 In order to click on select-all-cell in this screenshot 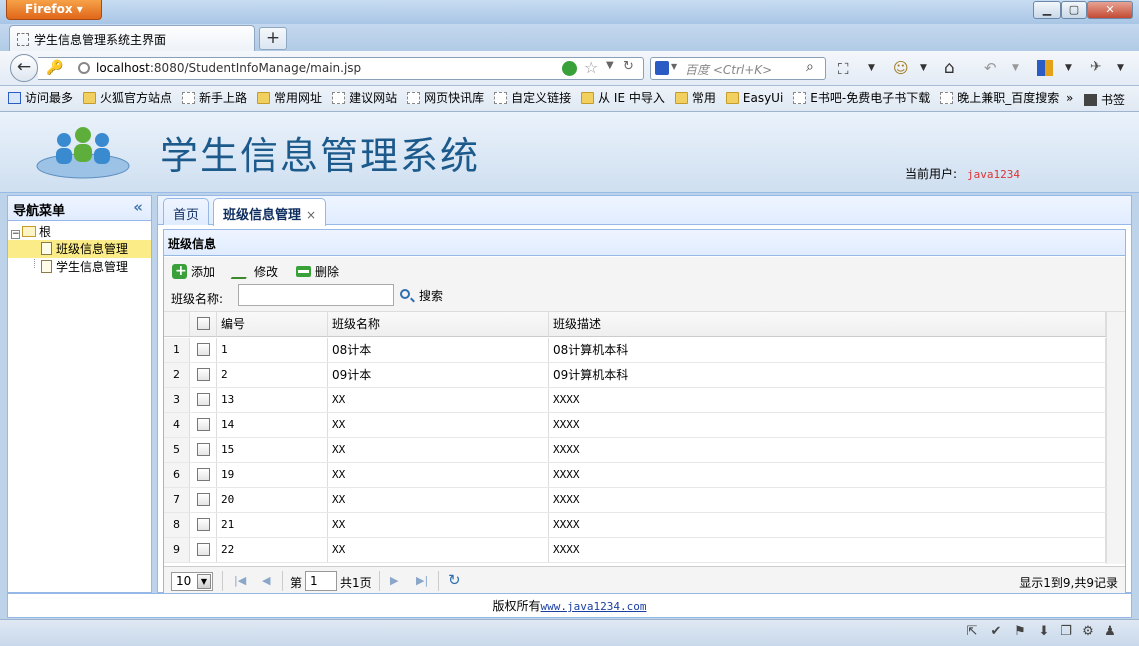, I will do `click(203, 324)`.